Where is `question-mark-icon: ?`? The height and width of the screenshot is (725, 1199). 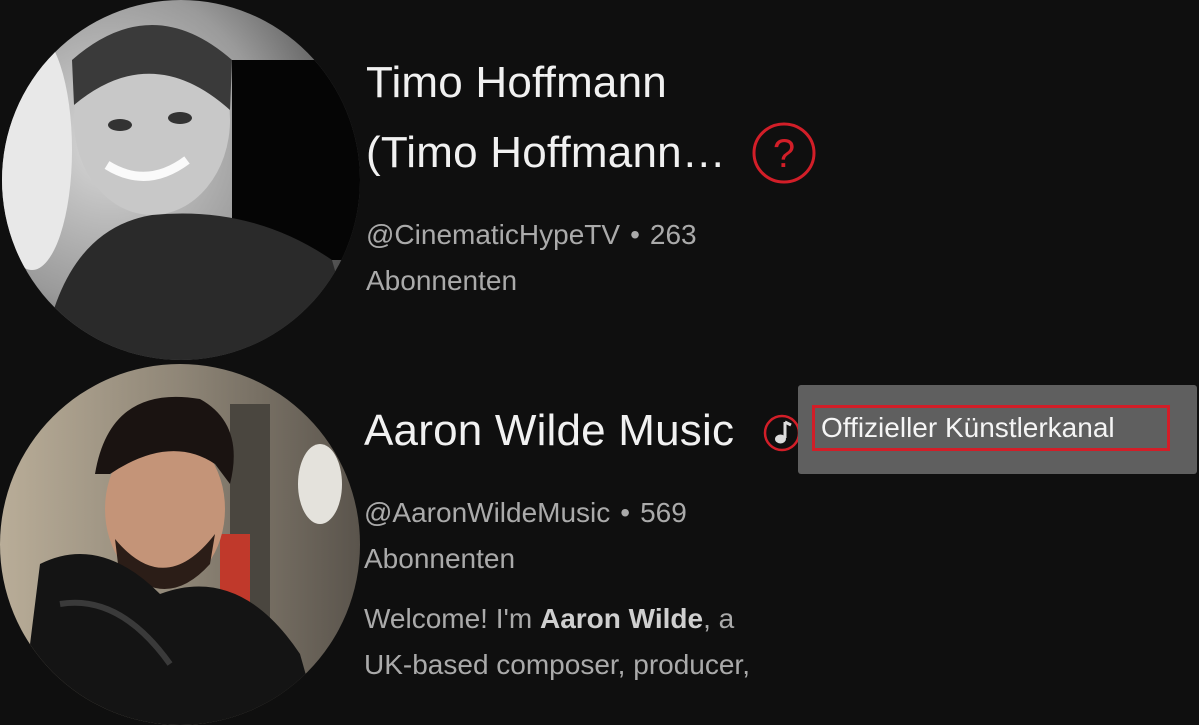
question-mark-icon: ? is located at coordinates (784, 153).